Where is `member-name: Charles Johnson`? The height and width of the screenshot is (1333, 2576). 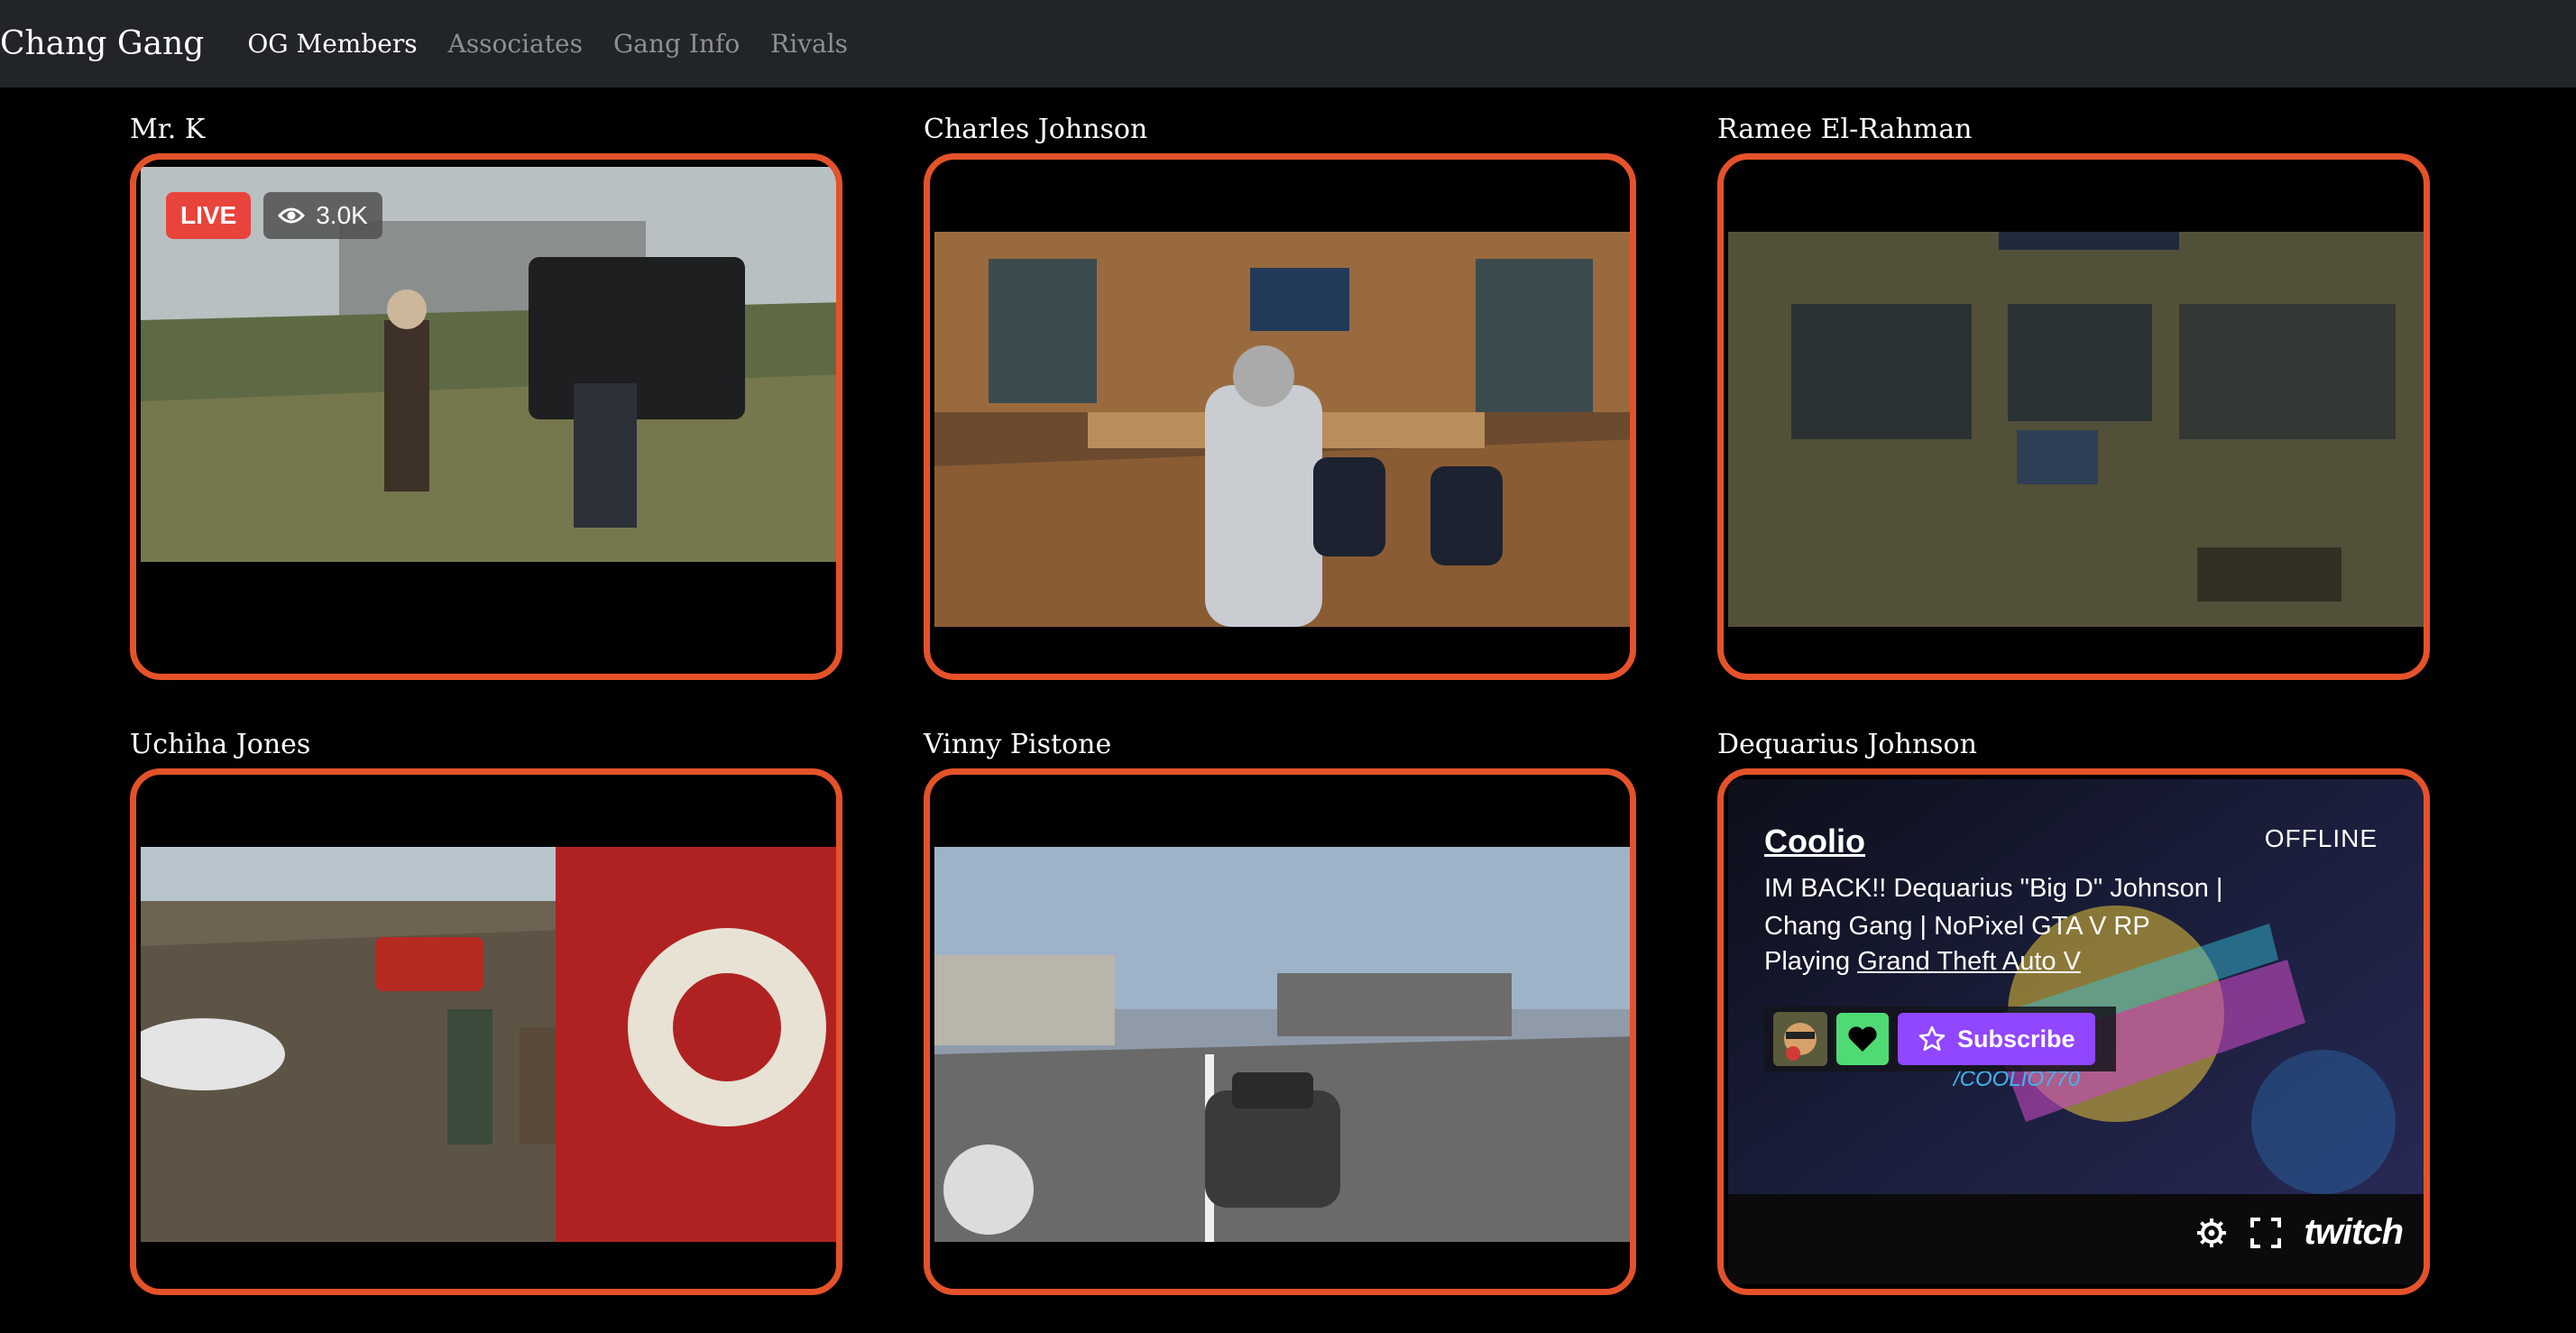
member-name: Charles Johnson is located at coordinates (1036, 129).